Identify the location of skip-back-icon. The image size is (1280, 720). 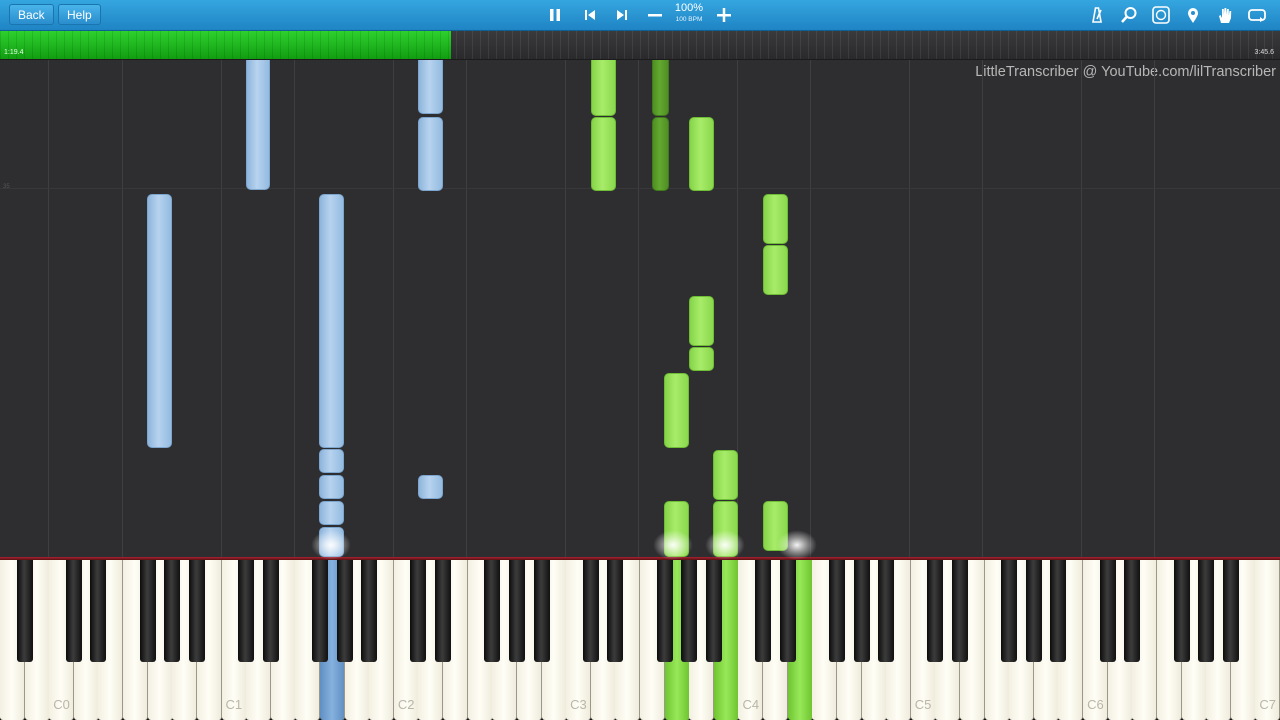
(590, 15).